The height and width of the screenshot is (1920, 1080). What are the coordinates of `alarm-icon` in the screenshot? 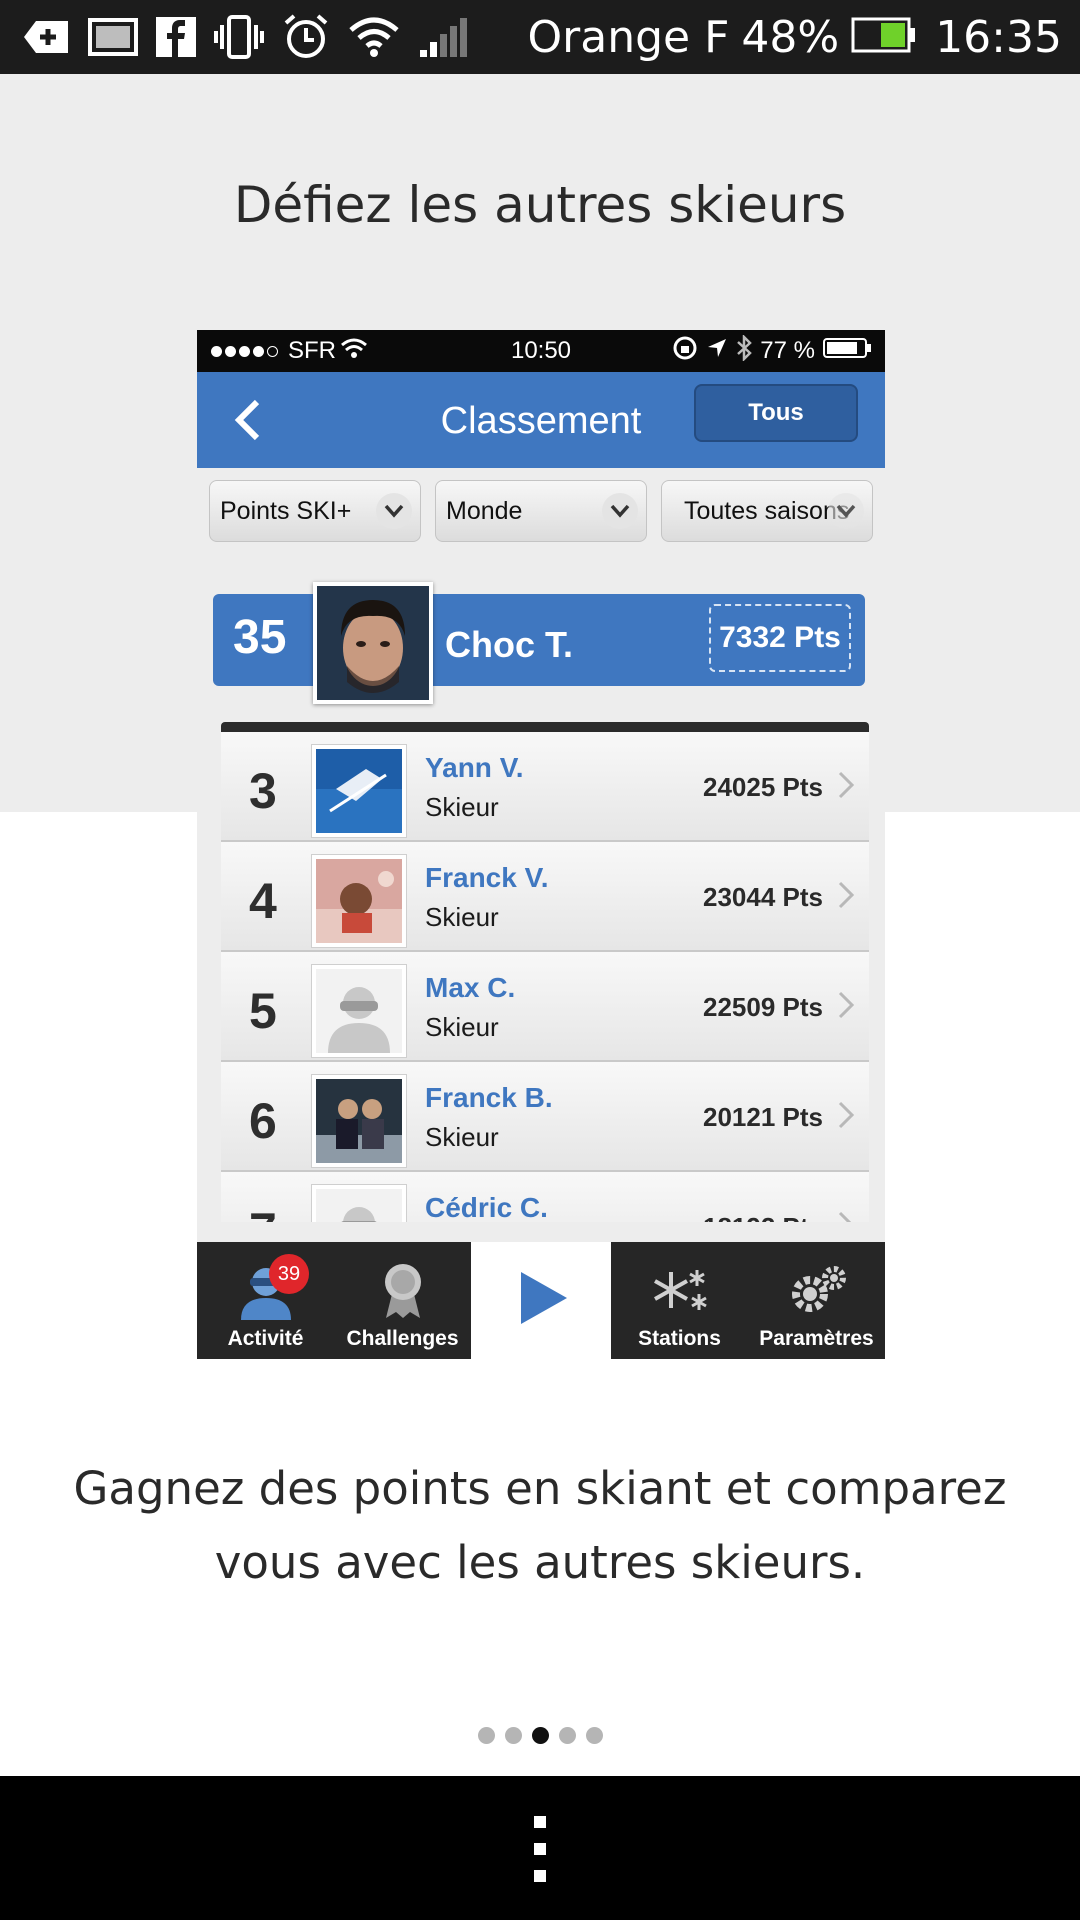 It's located at (306, 37).